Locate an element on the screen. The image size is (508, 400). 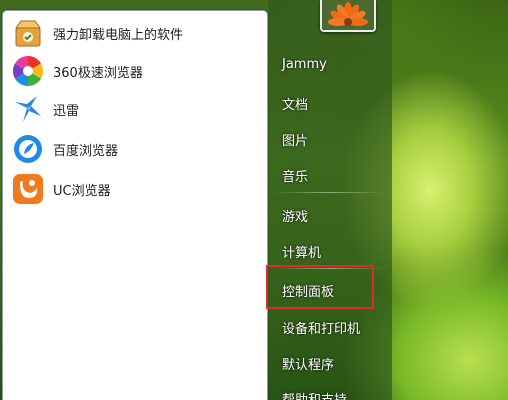
baidu-browser-icon is located at coordinates (28, 149).